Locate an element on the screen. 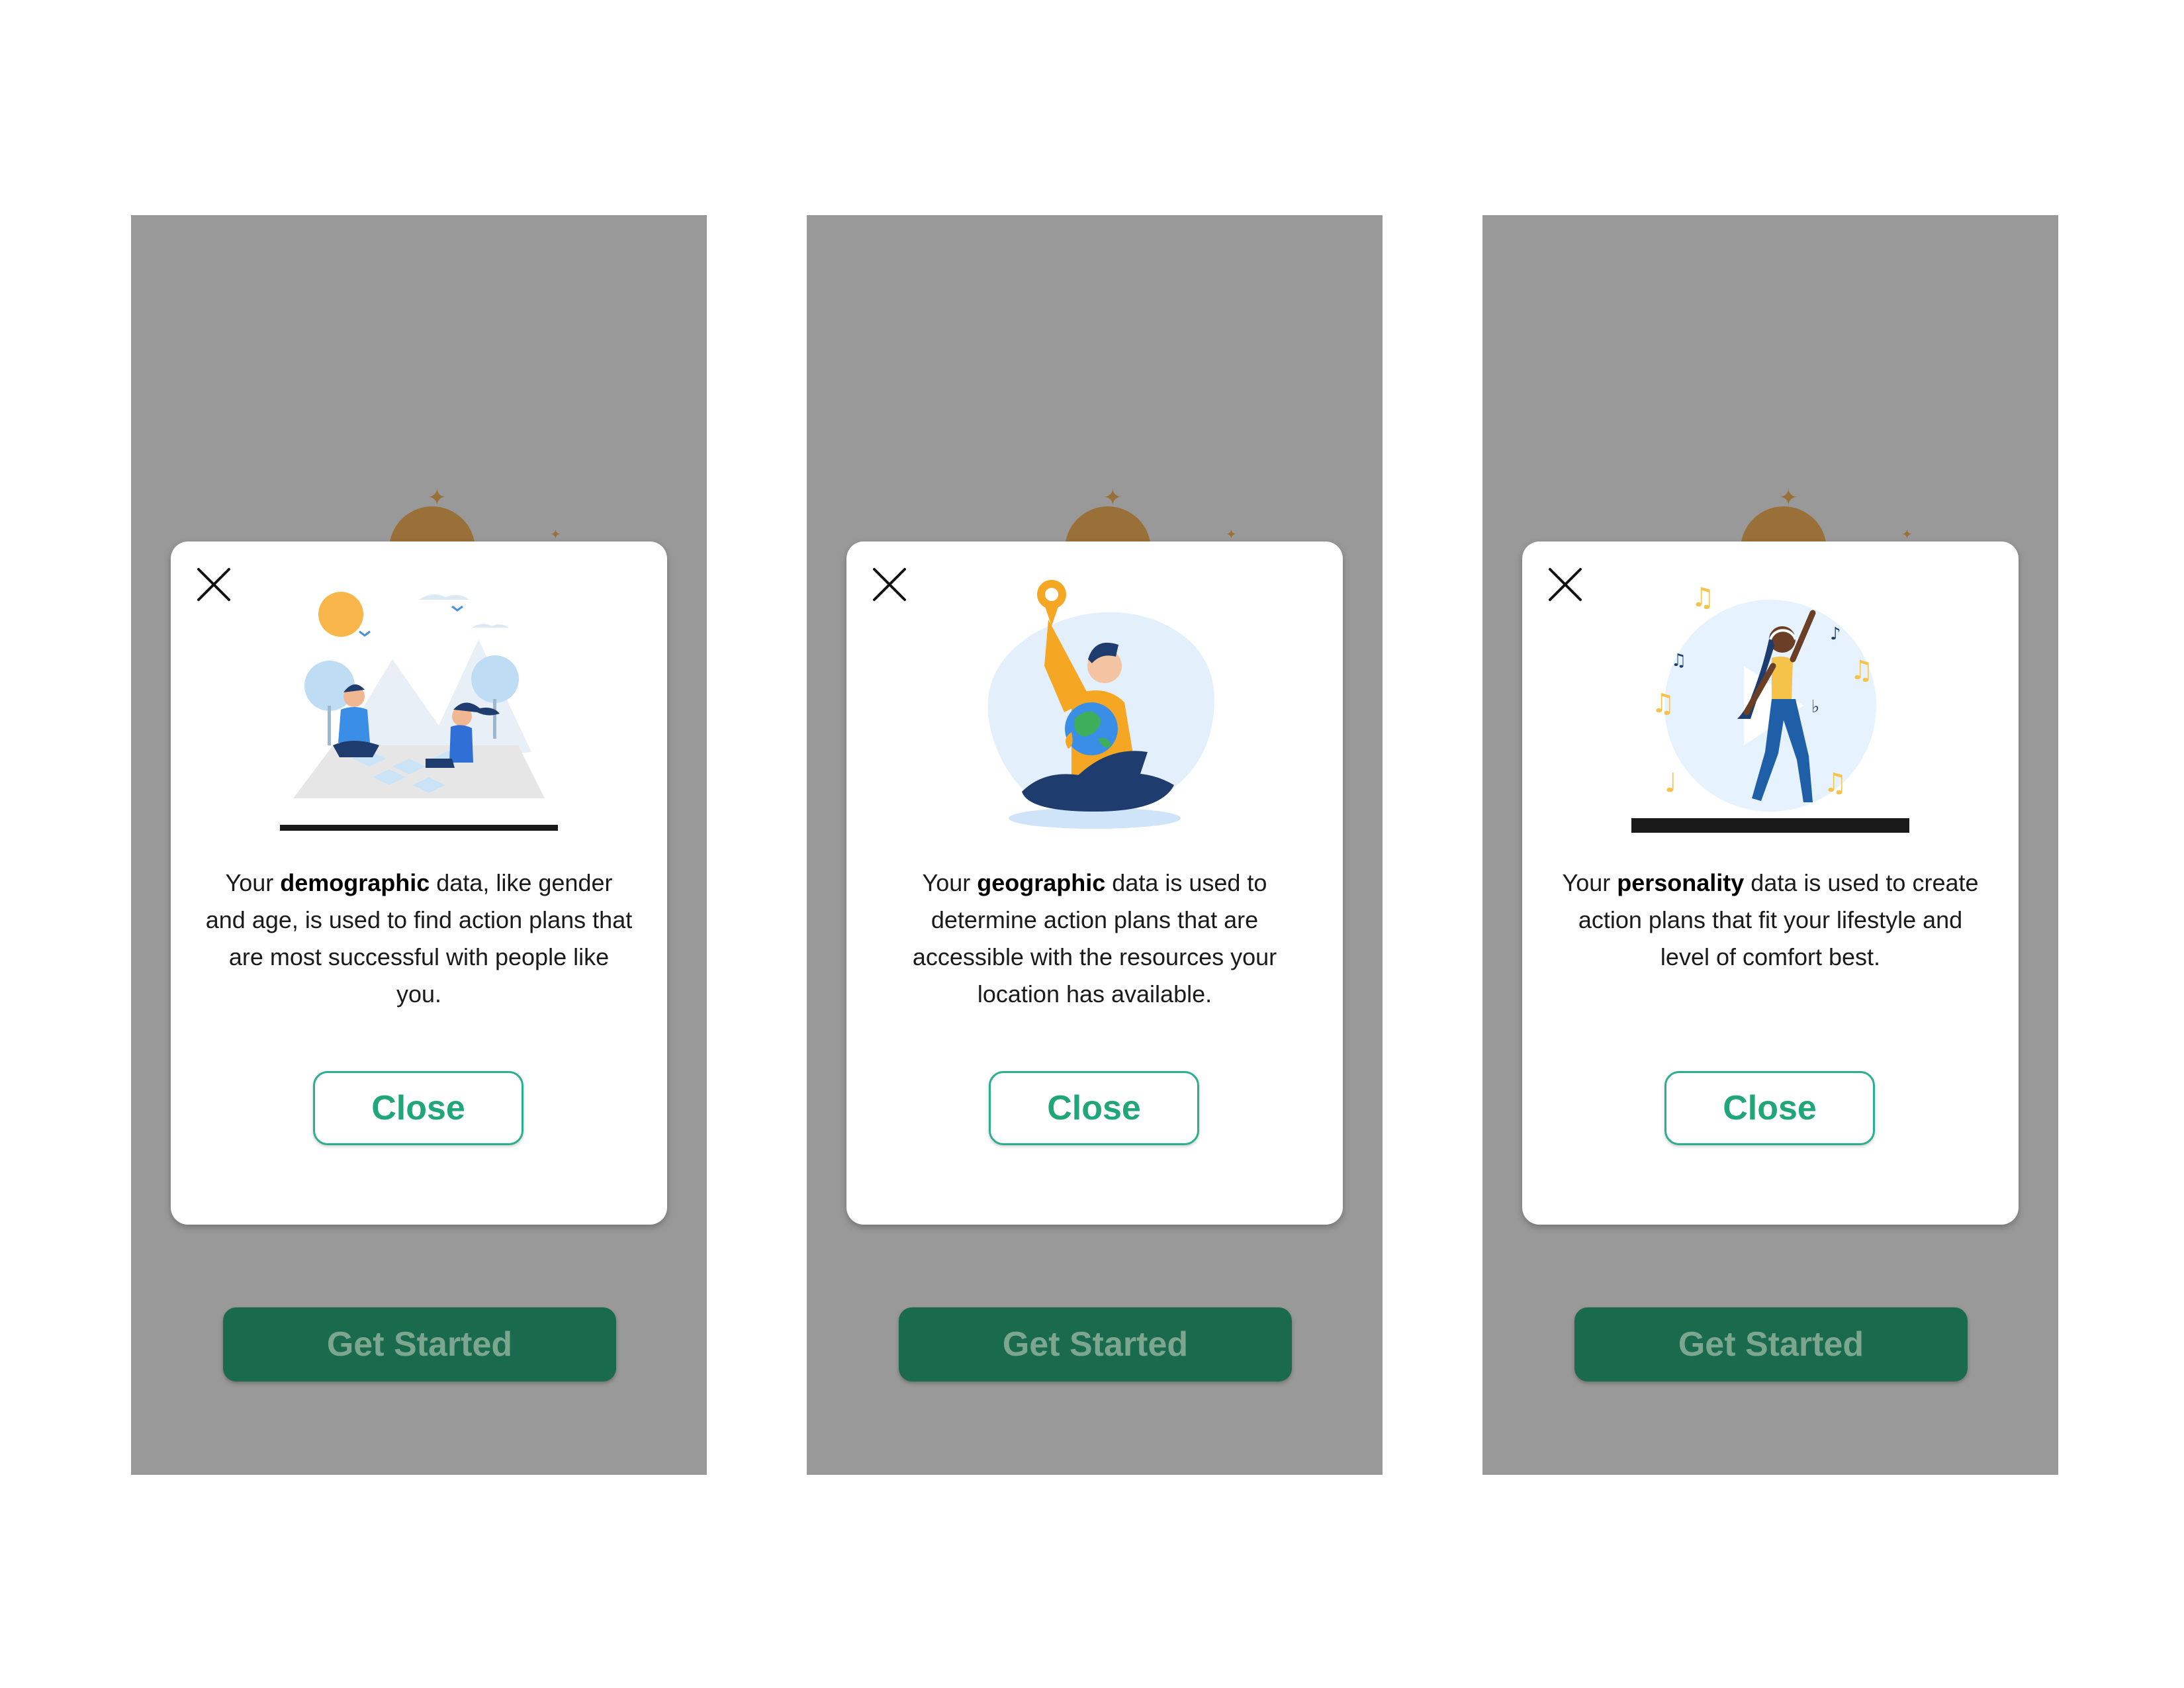  globe-illustration is located at coordinates (1095, 709).